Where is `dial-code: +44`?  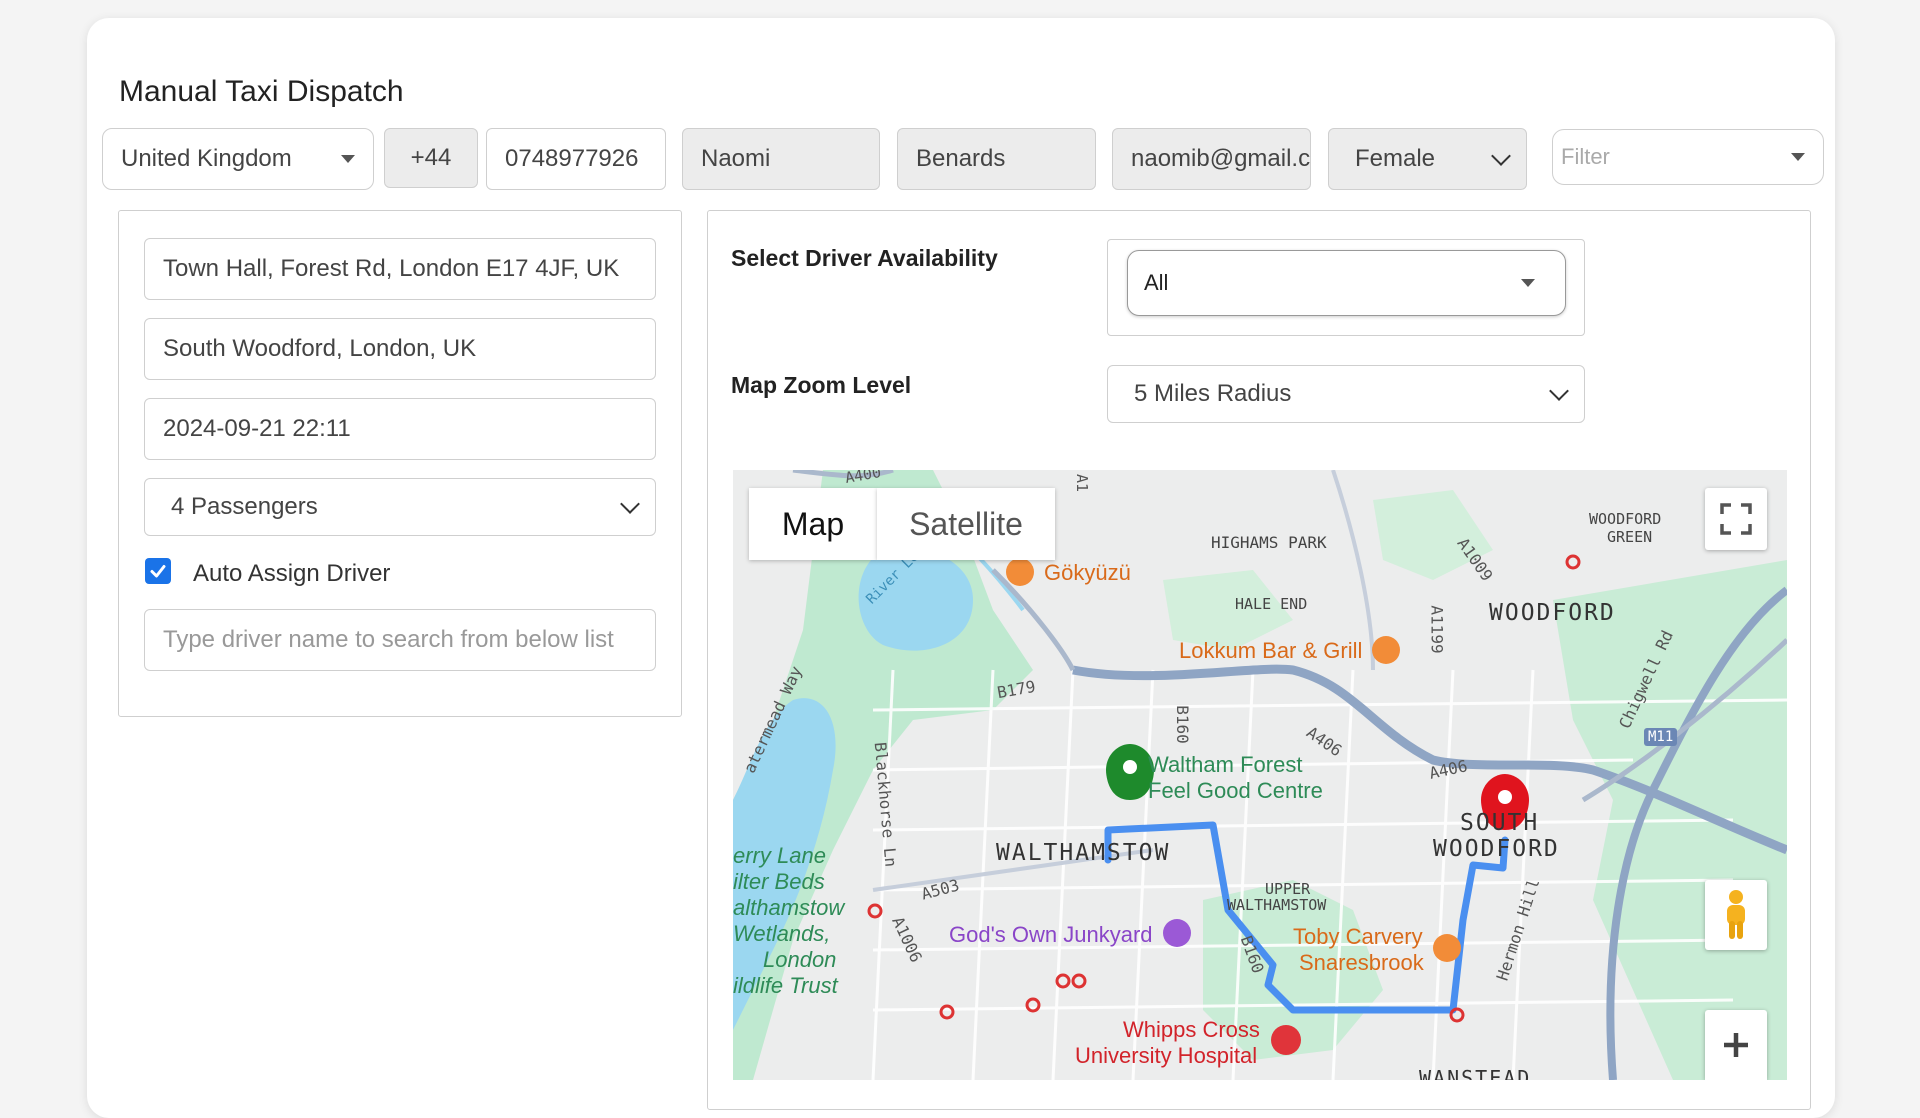 dial-code: +44 is located at coordinates (431, 158).